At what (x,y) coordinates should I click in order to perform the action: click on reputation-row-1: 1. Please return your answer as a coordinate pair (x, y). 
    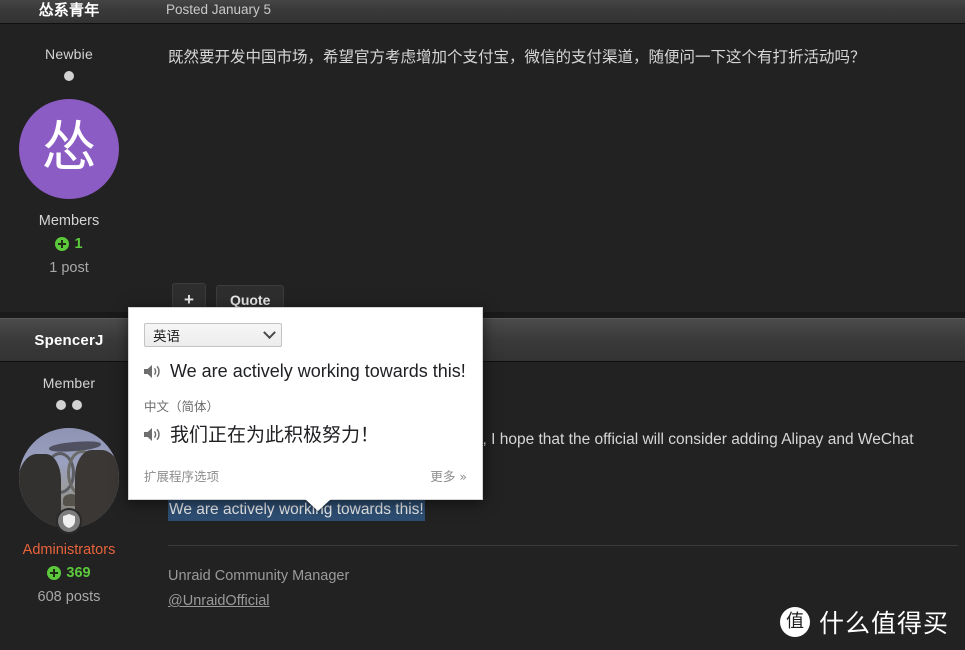
    Looking at the image, I should click on (69, 244).